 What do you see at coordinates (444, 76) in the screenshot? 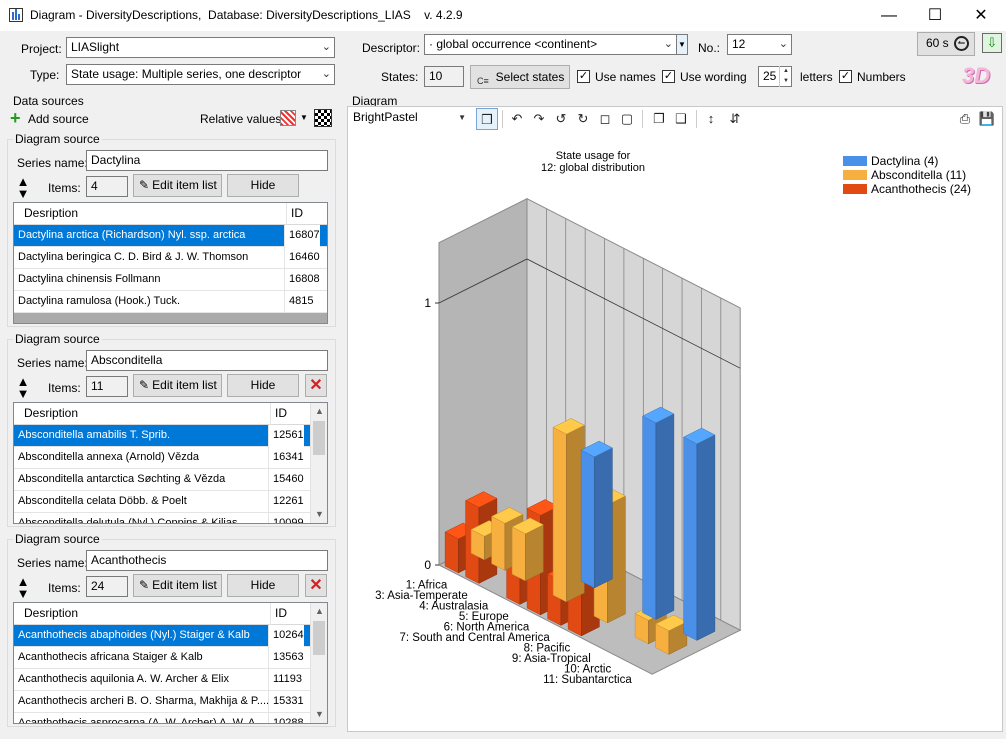
I see `states-count-field: 10` at bounding box center [444, 76].